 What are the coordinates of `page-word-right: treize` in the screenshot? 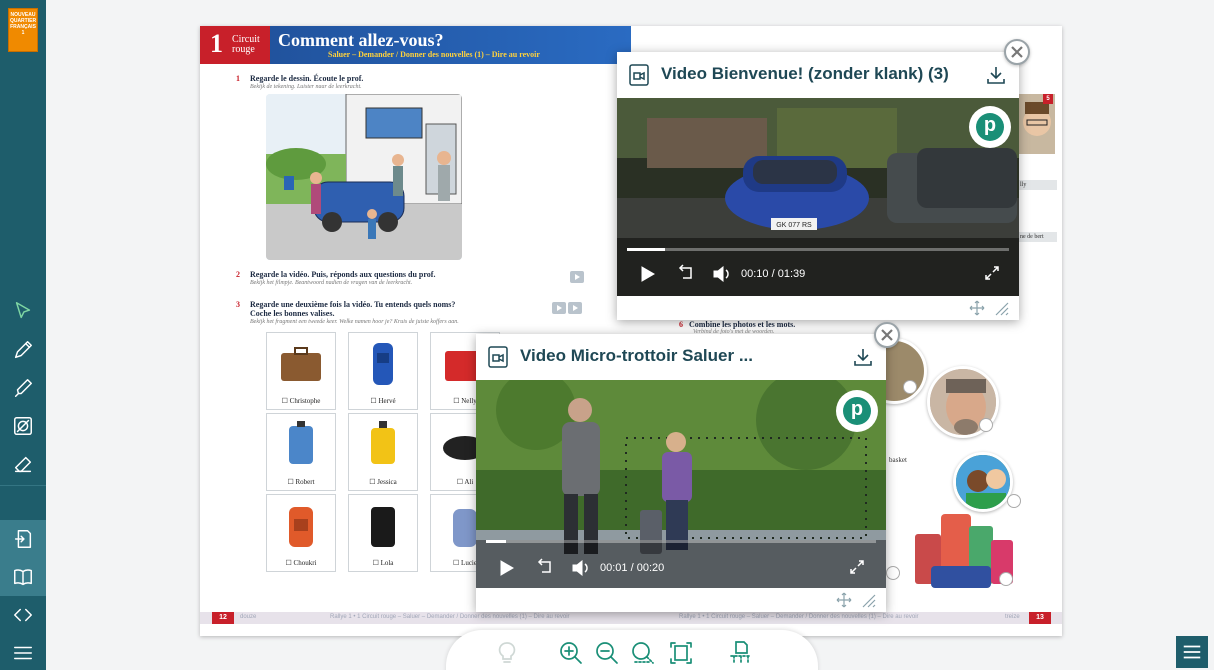 It's located at (1012, 617).